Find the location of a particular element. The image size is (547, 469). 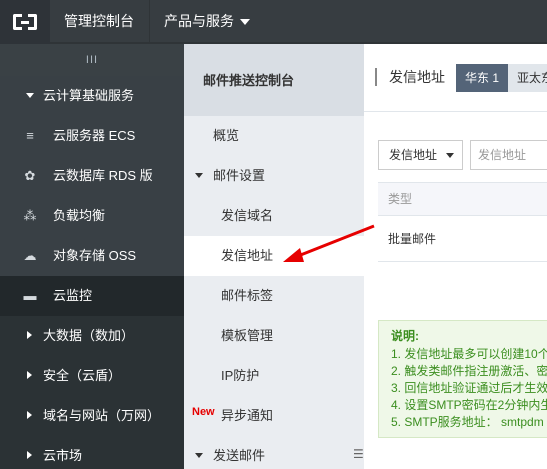

nav-item-sender-address: 发信地址 is located at coordinates (274, 256).